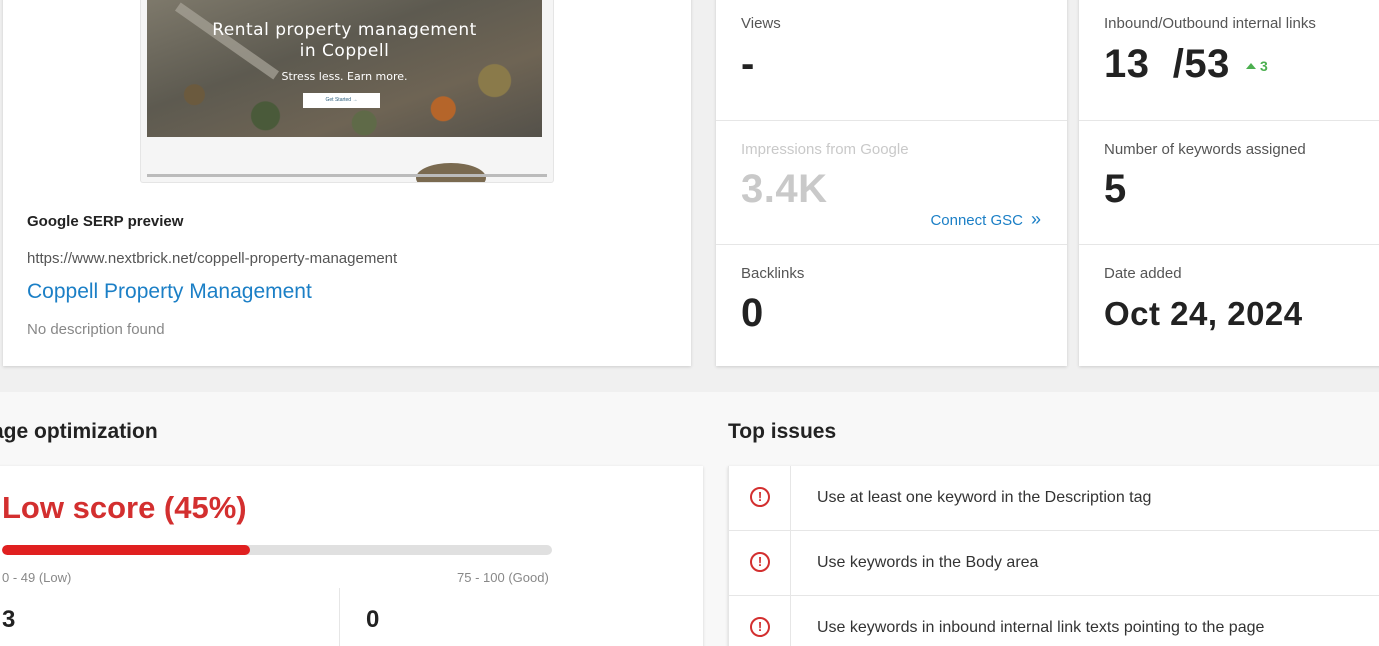  What do you see at coordinates (1035, 219) in the screenshot?
I see `double-chevron-right-icon: »` at bounding box center [1035, 219].